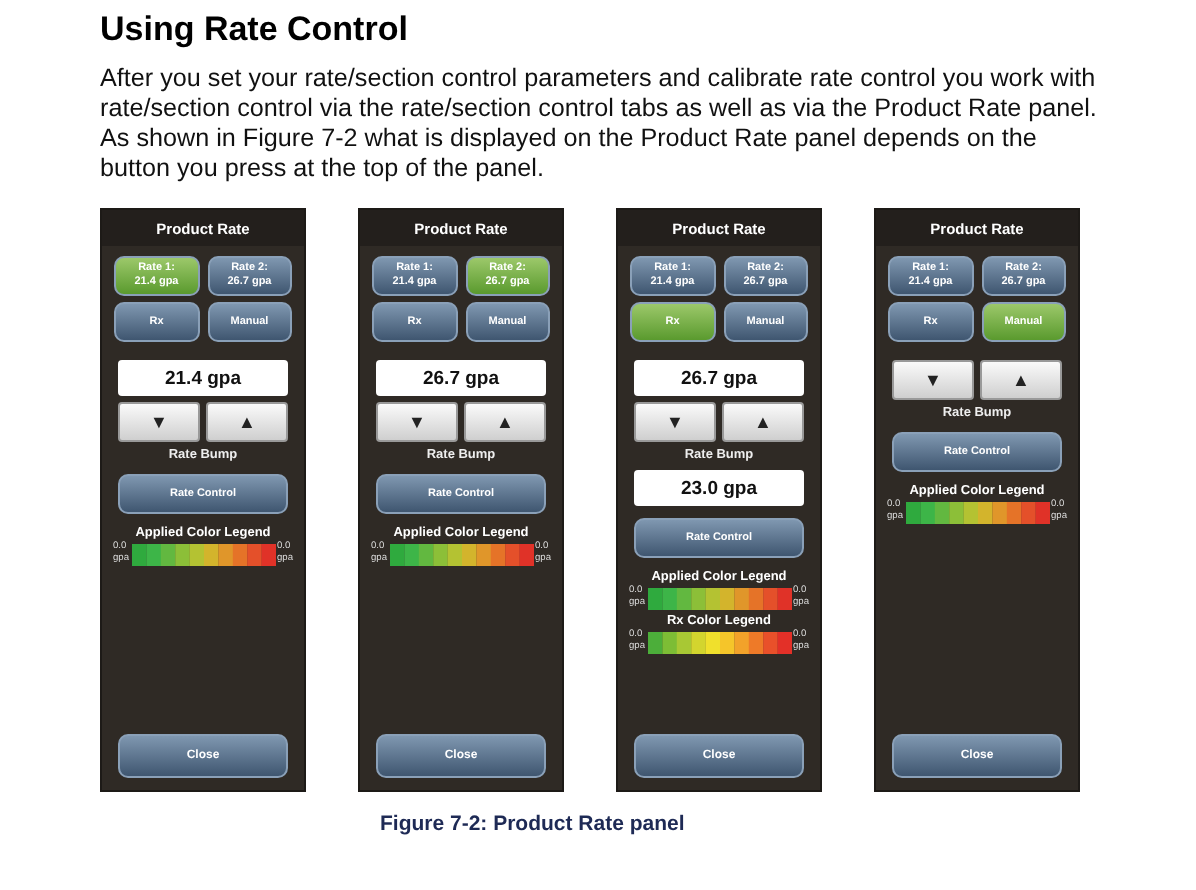 The height and width of the screenshot is (890, 1196). Describe the element at coordinates (719, 488) in the screenshot. I see `rx-value-field: 23.0 gpa` at that location.